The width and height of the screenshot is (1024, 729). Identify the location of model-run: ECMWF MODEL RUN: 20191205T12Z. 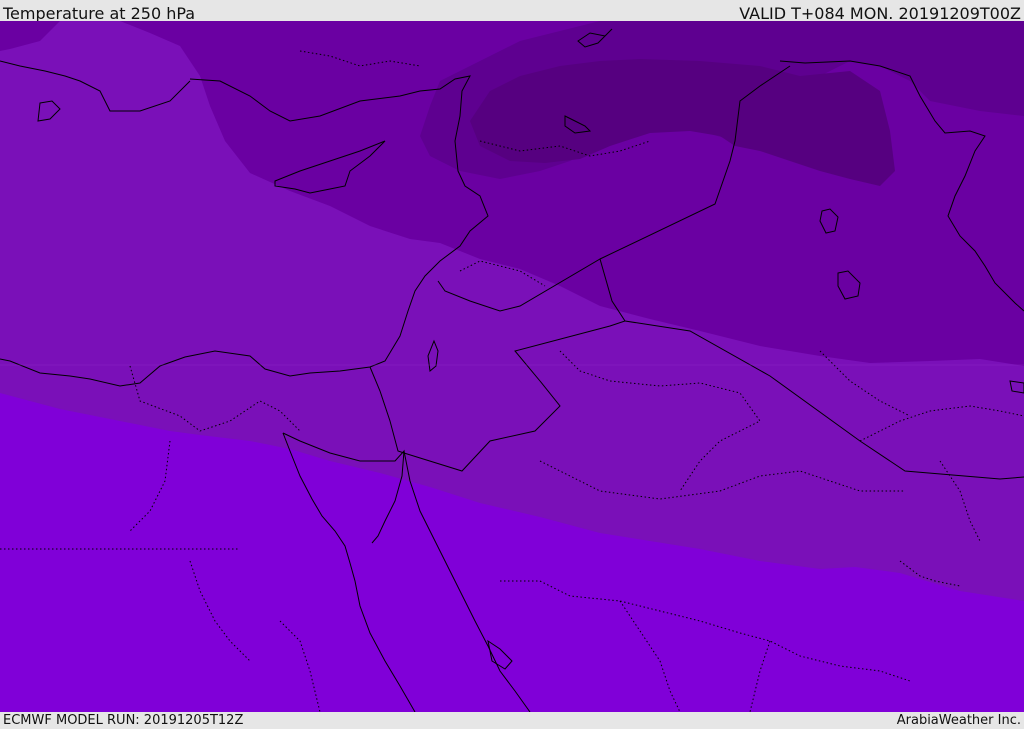
(123, 720).